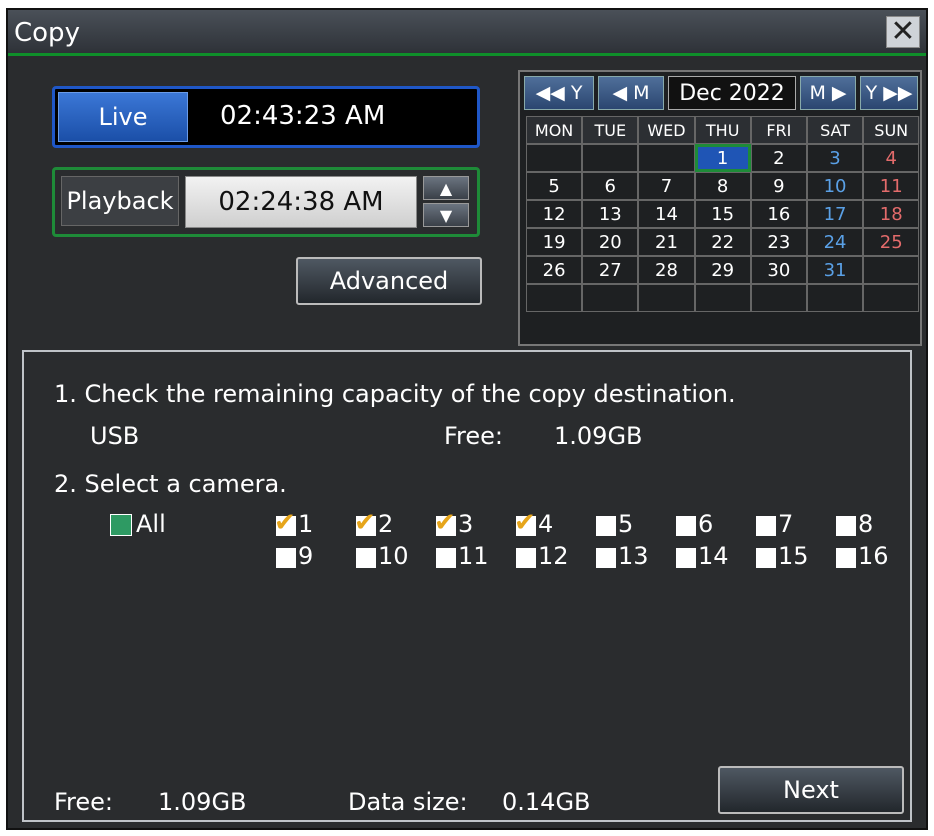 This screenshot has height=836, width=934. Describe the element at coordinates (811, 790) in the screenshot. I see `next-button: Next` at that location.